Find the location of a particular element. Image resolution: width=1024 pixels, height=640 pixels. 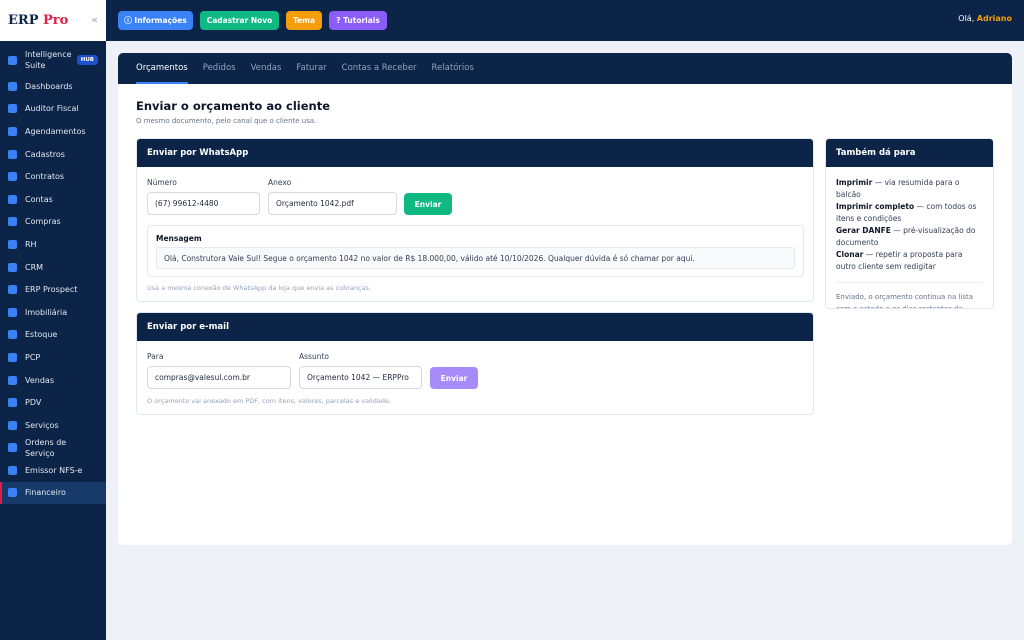

sidebar-item-dashboards: Dashboards is located at coordinates (53, 86).